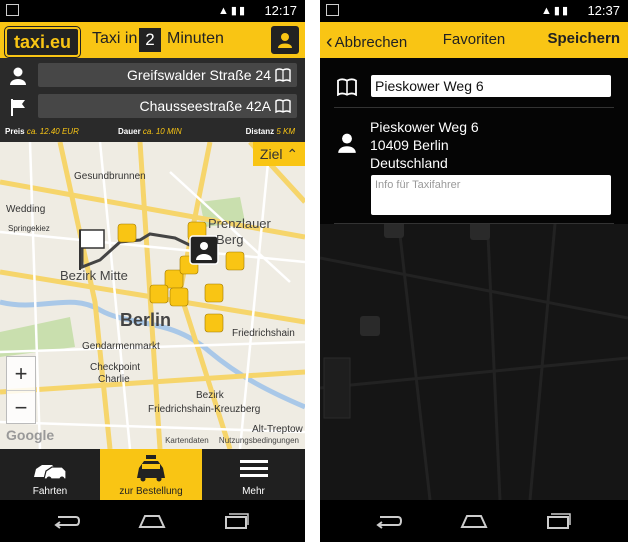 The height and width of the screenshot is (542, 628). Describe the element at coordinates (259, 440) in the screenshot. I see `nutzungsbedingungen-link: Nutzungsbedingungen` at that location.